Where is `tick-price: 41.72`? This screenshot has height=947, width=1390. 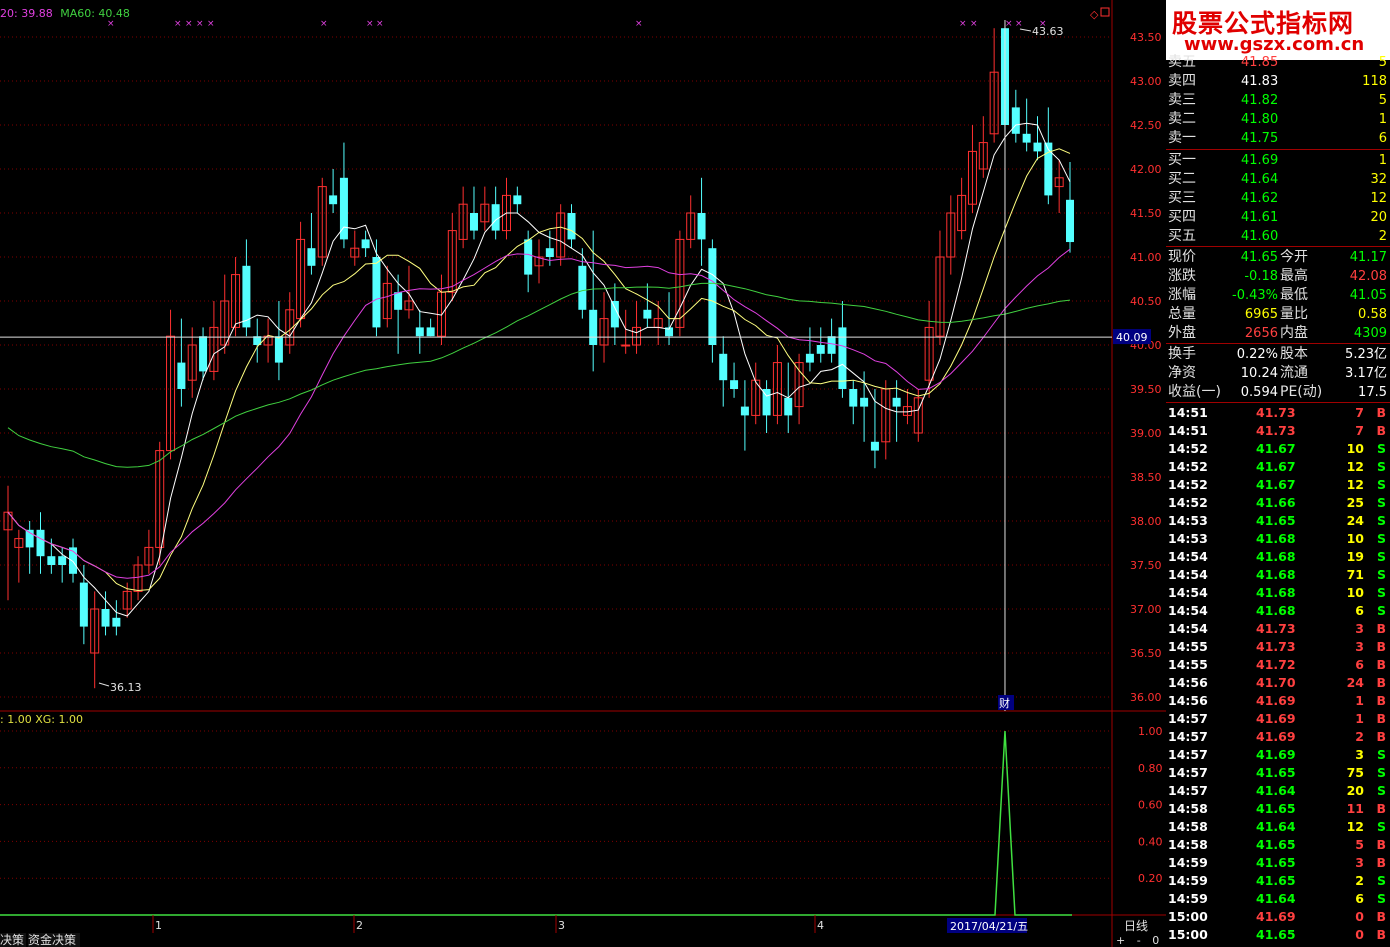
tick-price: 41.72 is located at coordinates (1276, 664).